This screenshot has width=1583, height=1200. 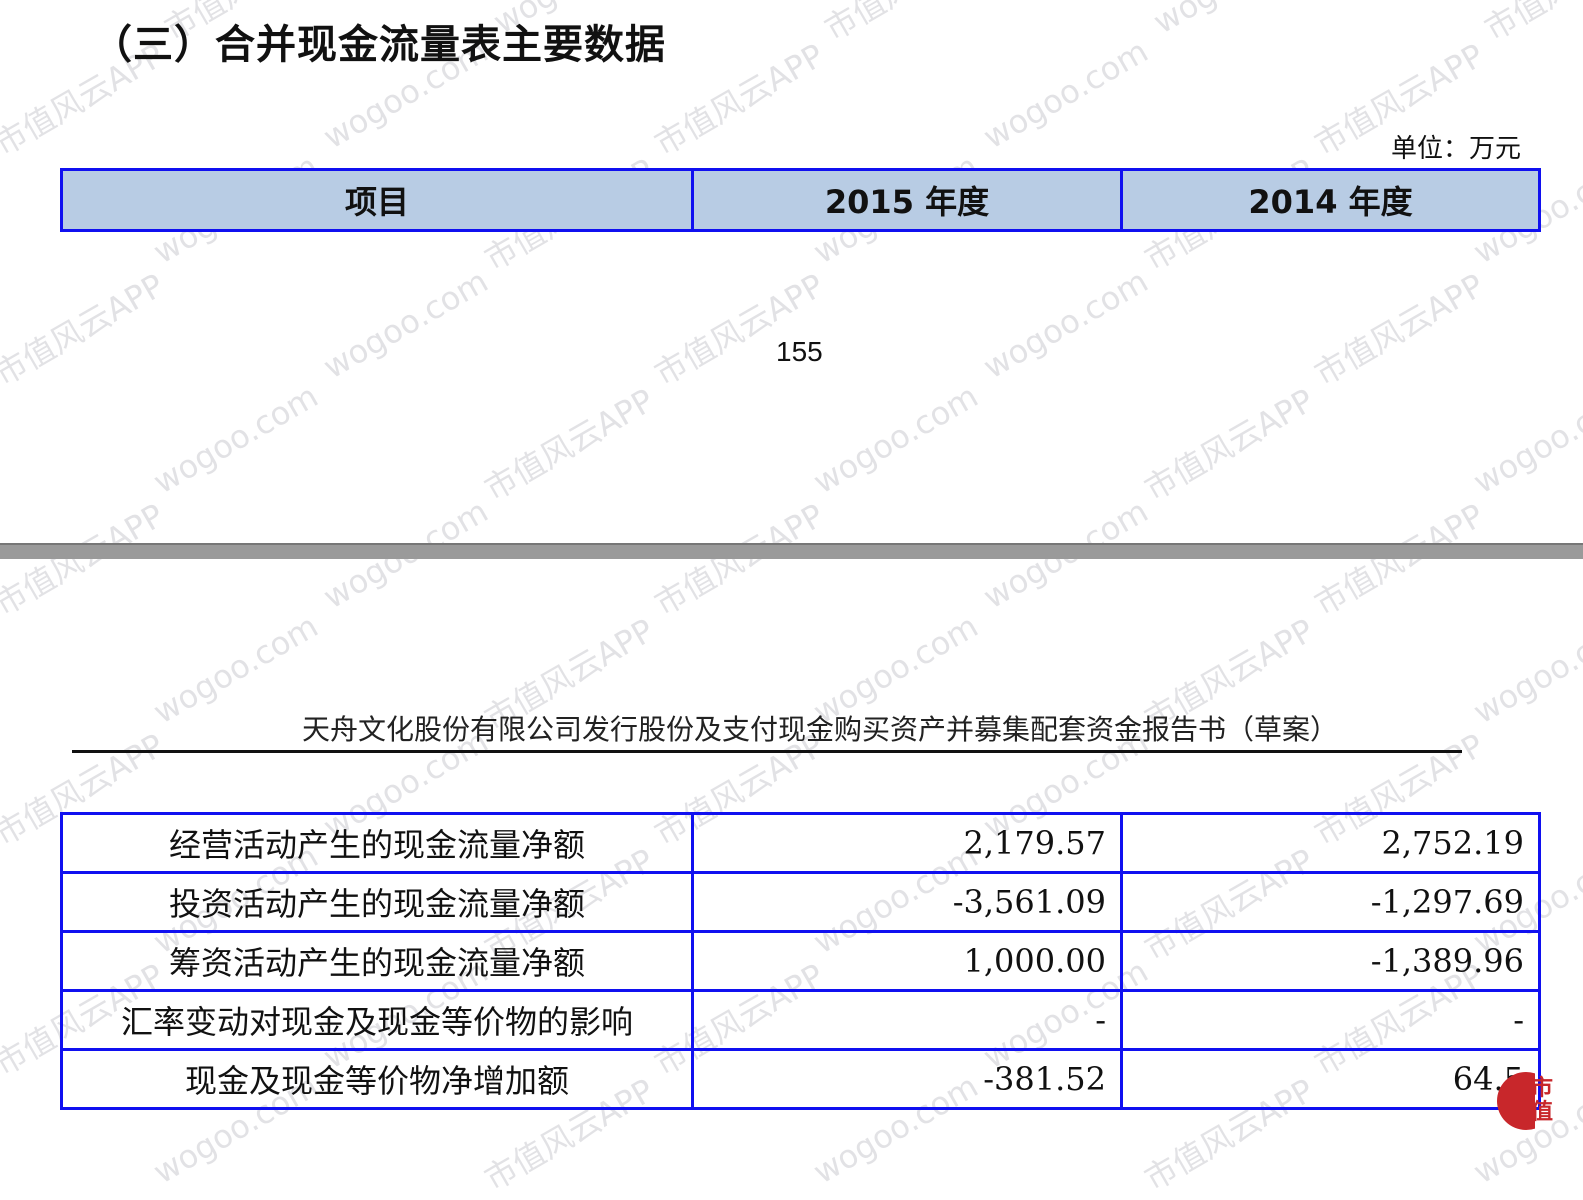 What do you see at coordinates (1330, 1020) in the screenshot?
I see `row-2014-value: -` at bounding box center [1330, 1020].